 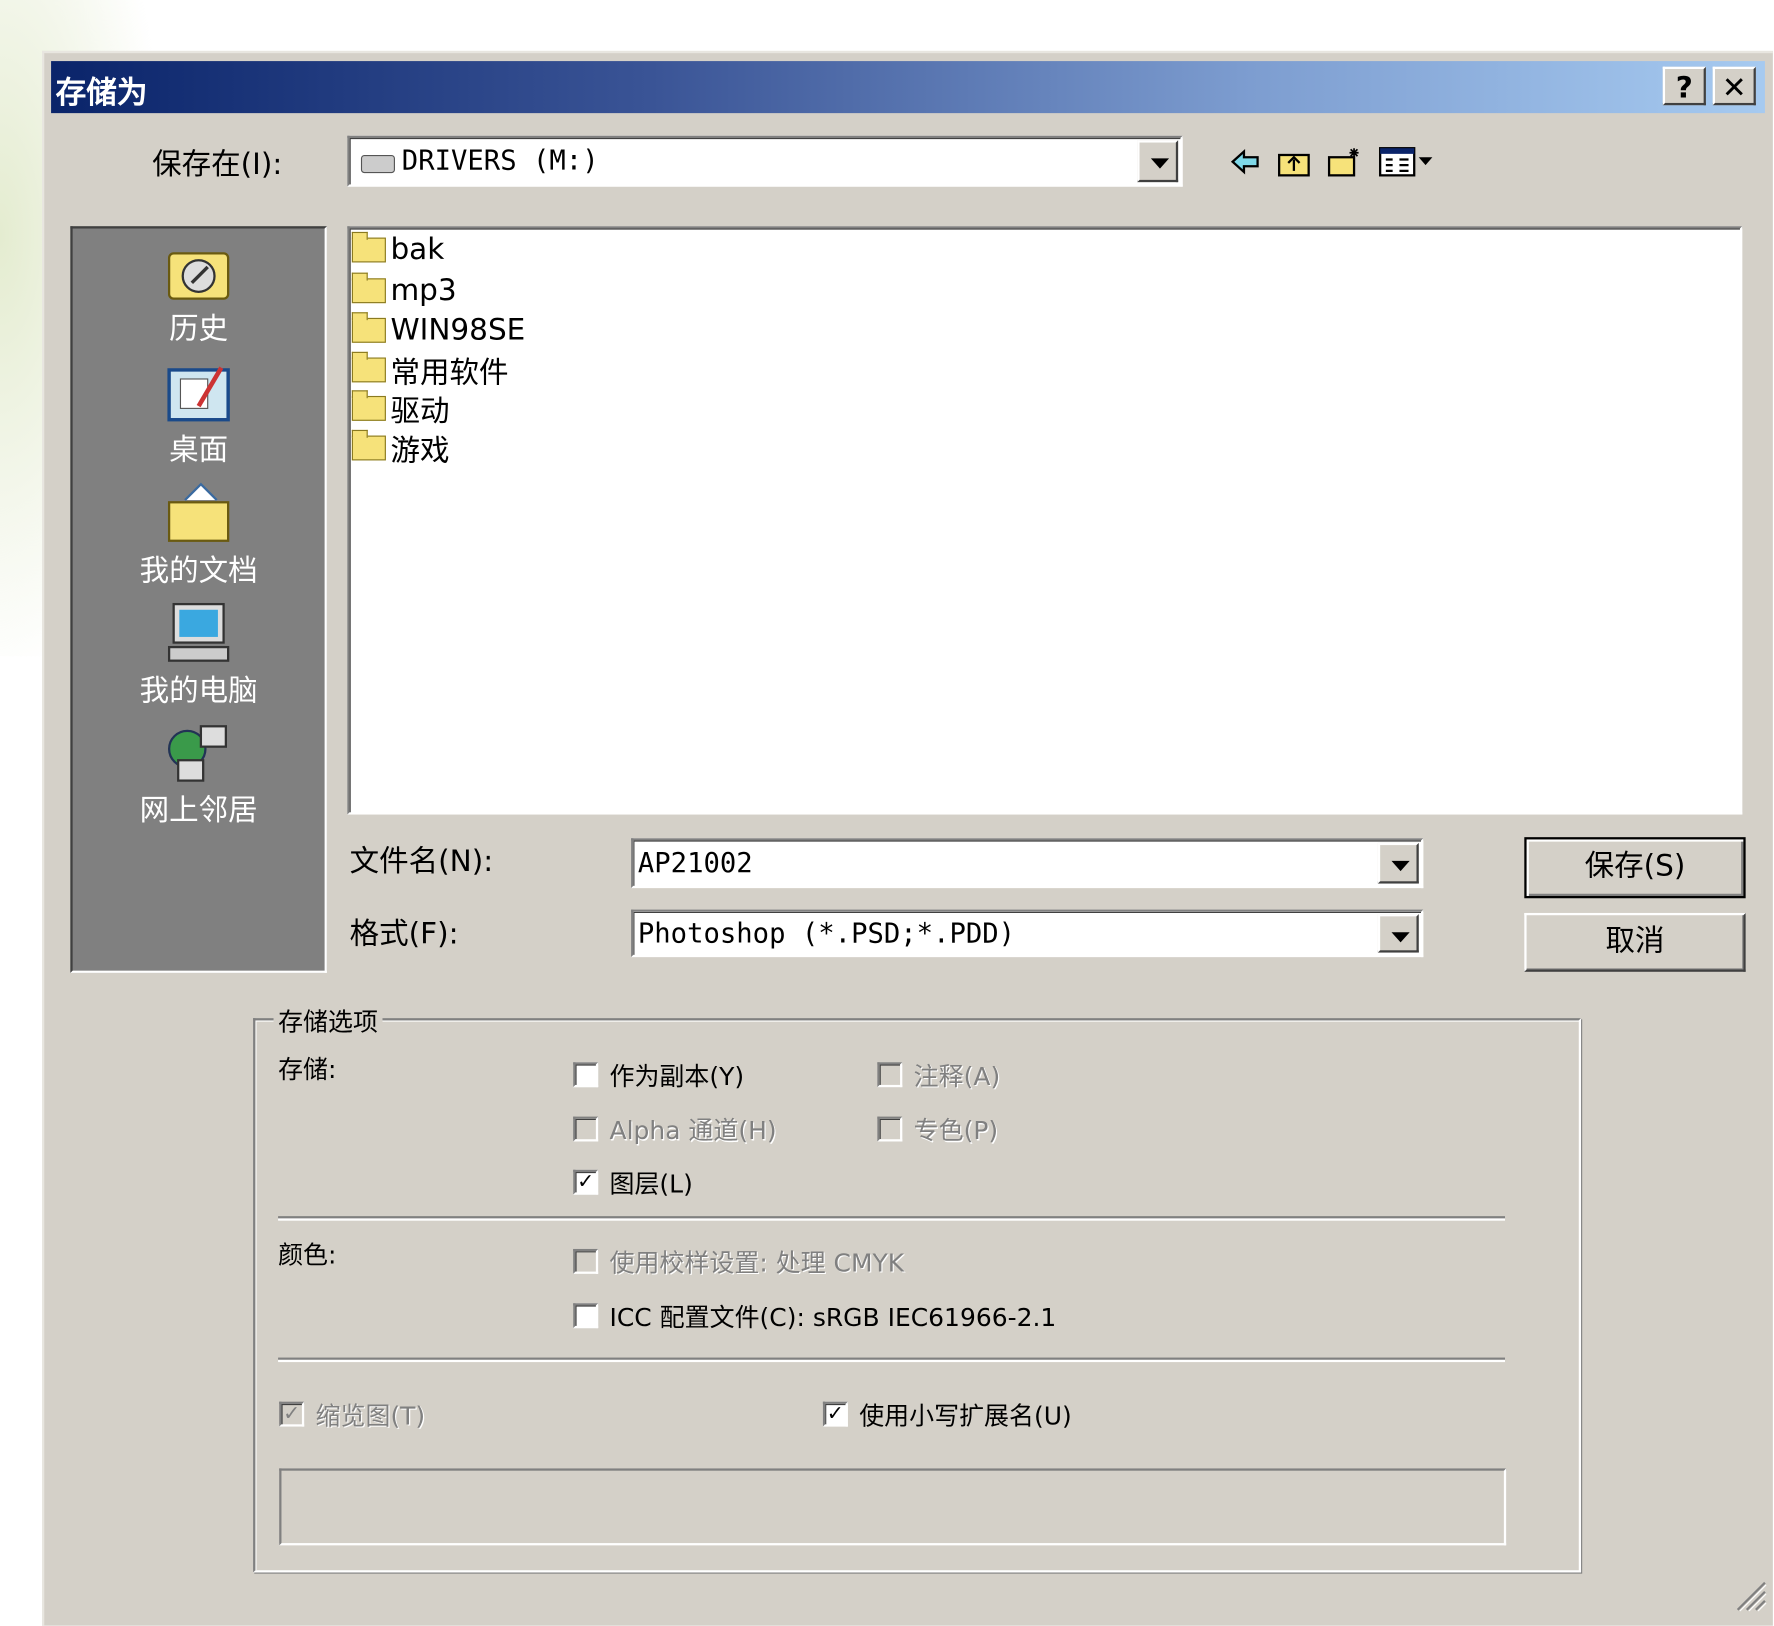 What do you see at coordinates (198, 811) in the screenshot?
I see `place-label: 网上邻居` at bounding box center [198, 811].